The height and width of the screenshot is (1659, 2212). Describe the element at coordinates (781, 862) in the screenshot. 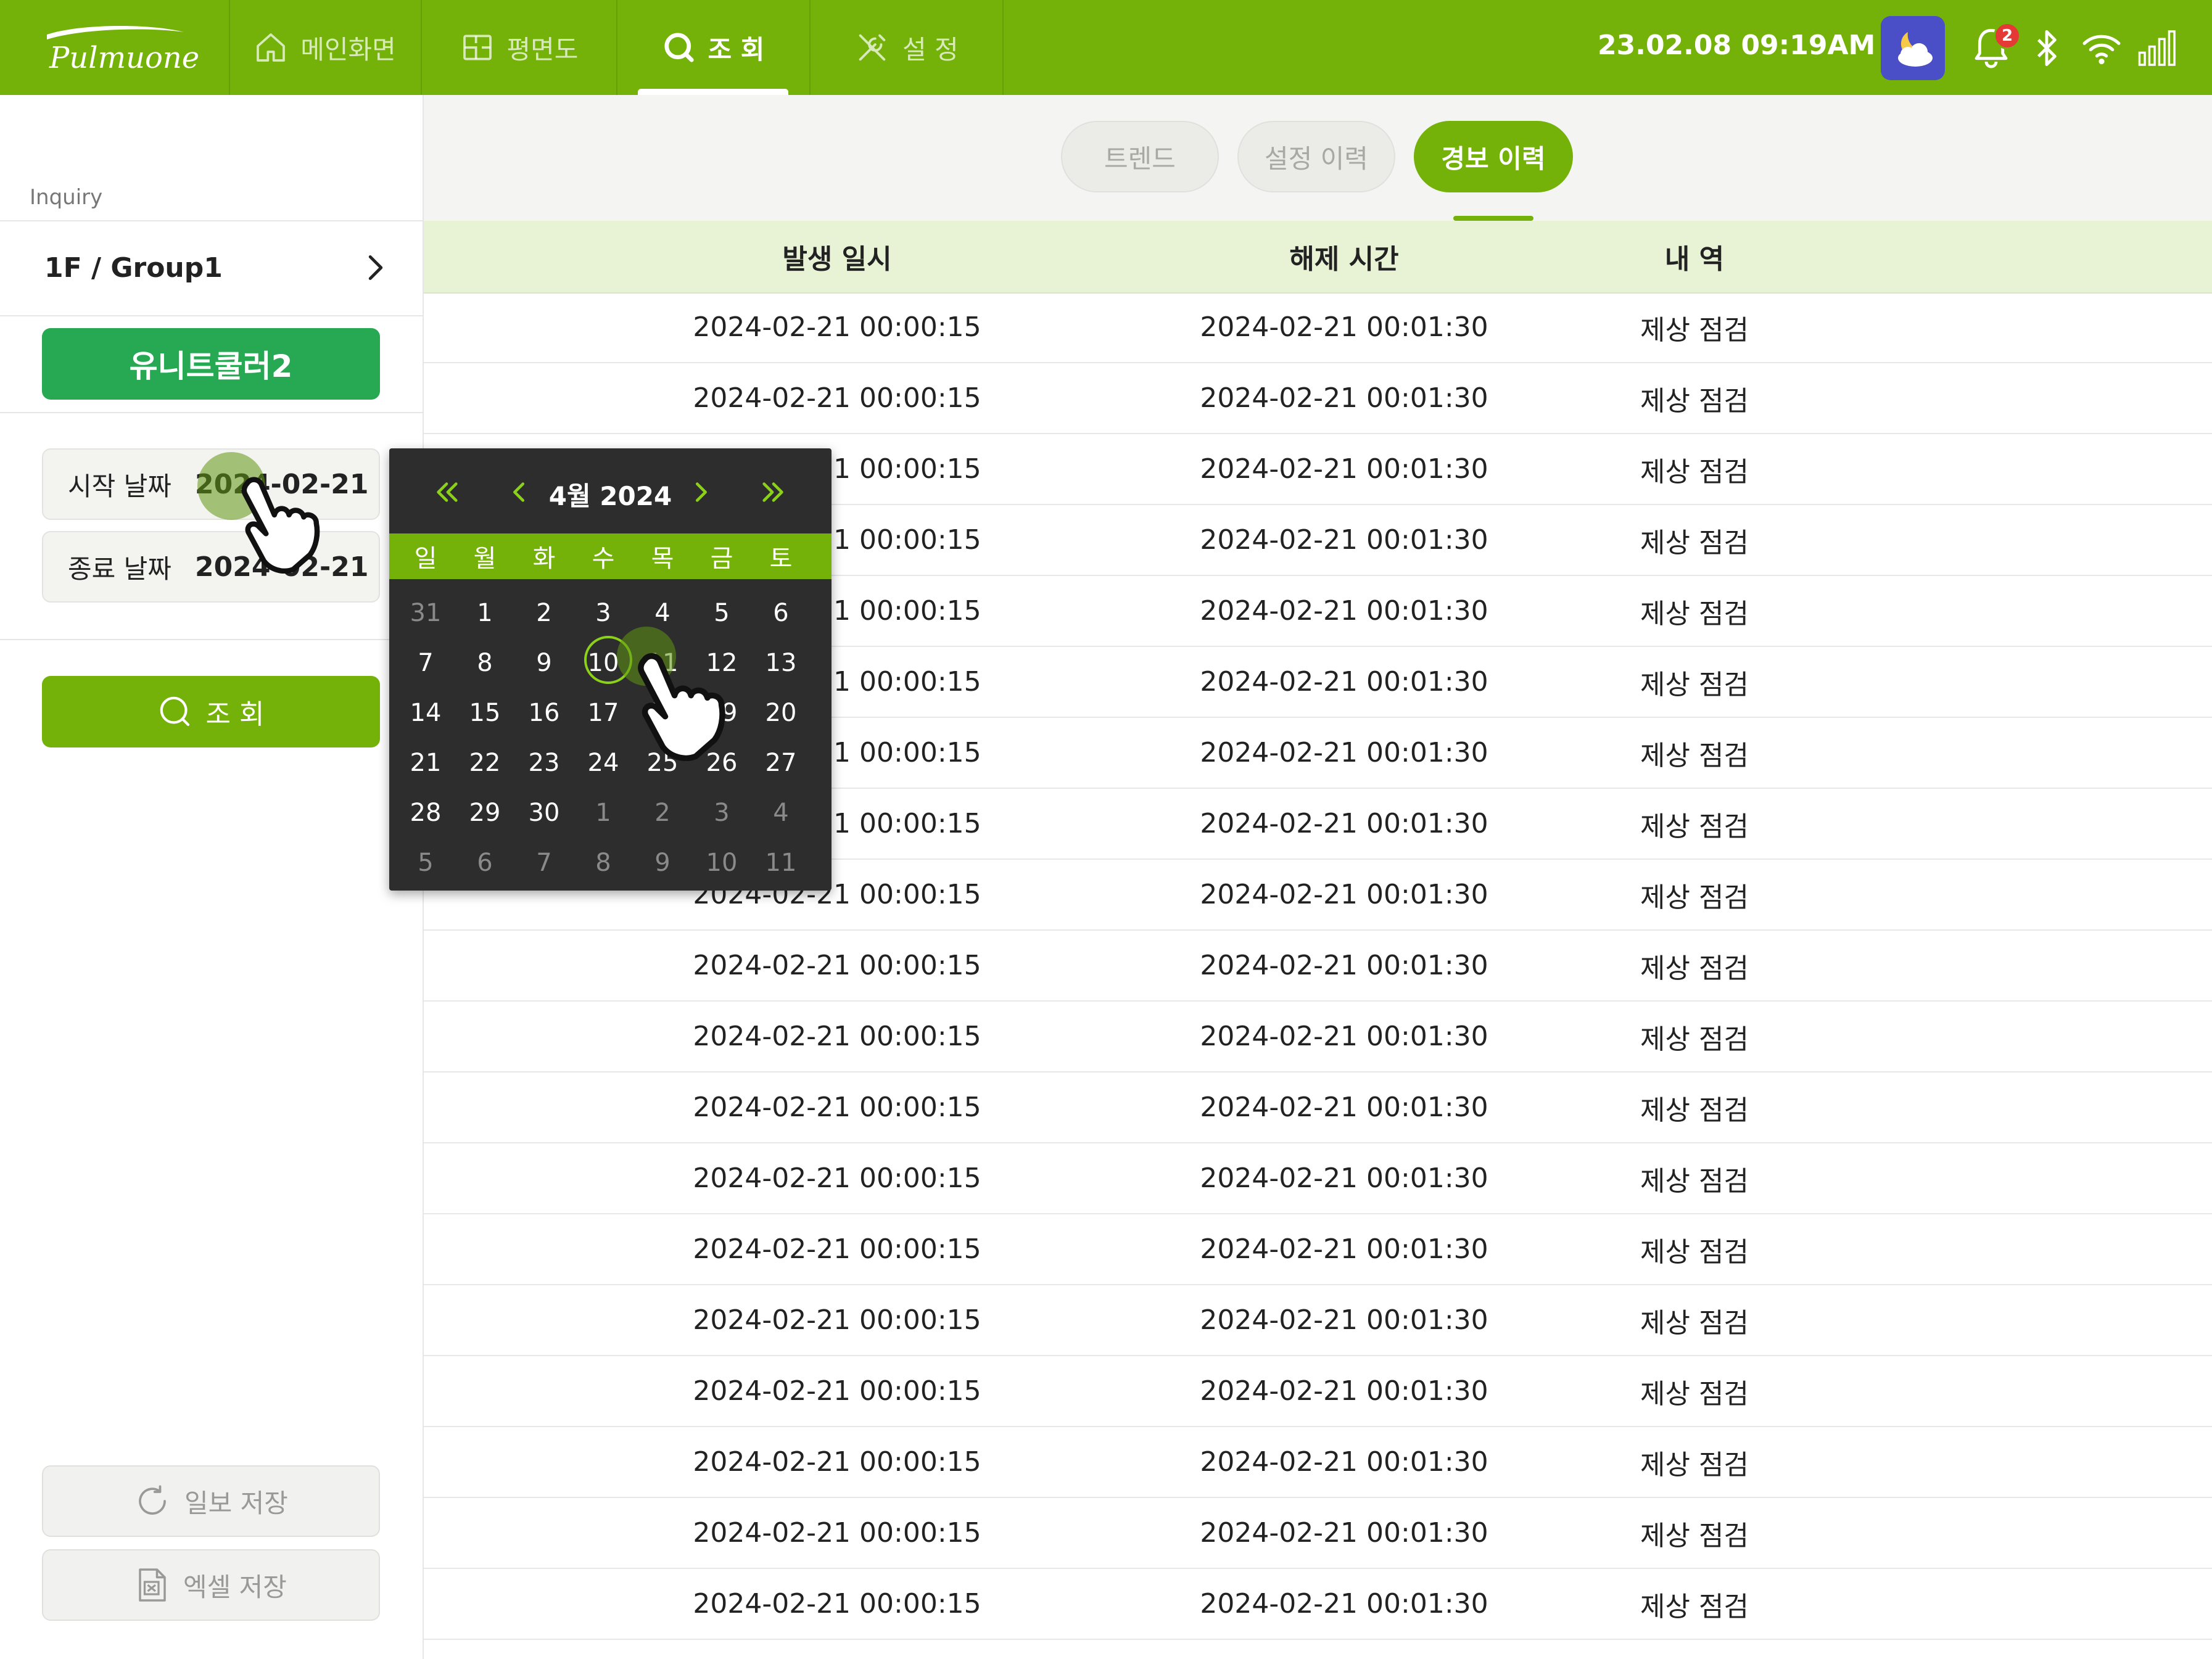

I see `calendar-day: 11` at that location.